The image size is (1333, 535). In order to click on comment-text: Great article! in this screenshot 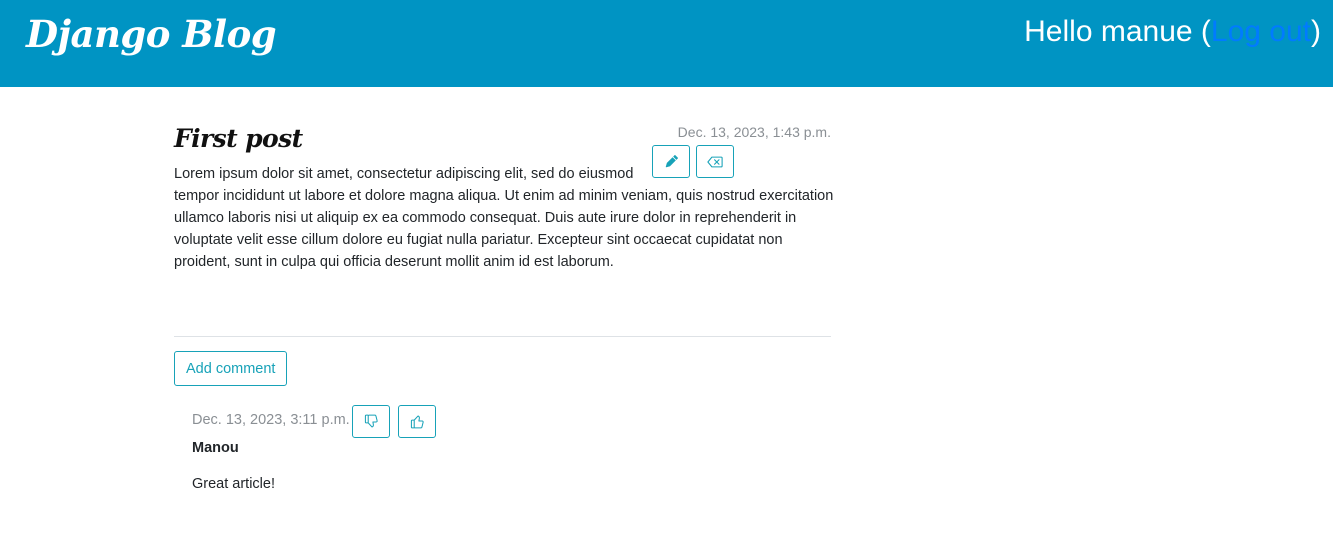, I will do `click(233, 484)`.